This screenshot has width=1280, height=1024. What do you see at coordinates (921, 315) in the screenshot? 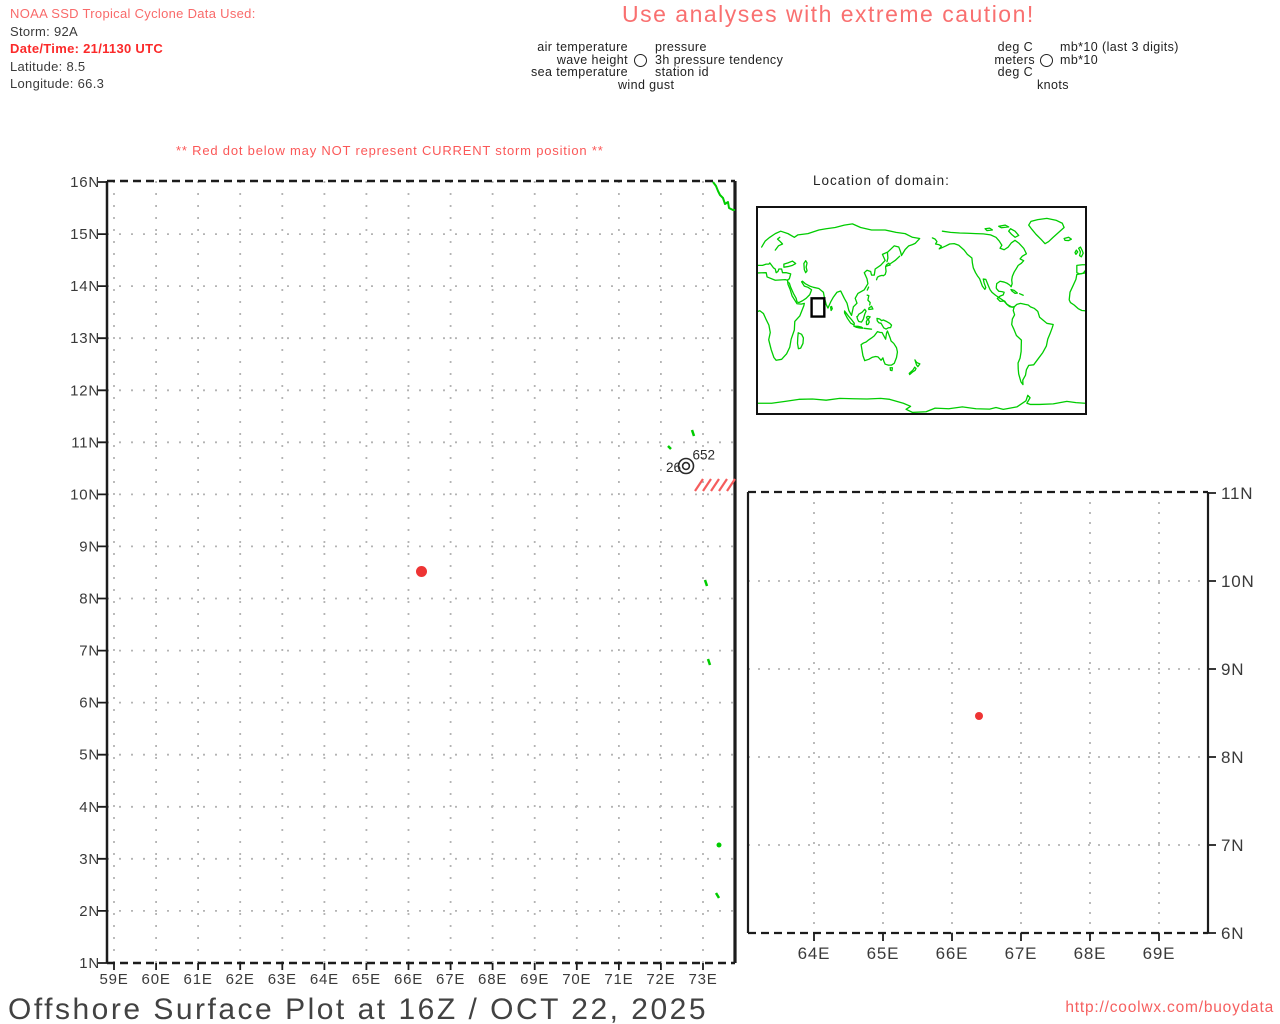
I see `world-coastlines` at bounding box center [921, 315].